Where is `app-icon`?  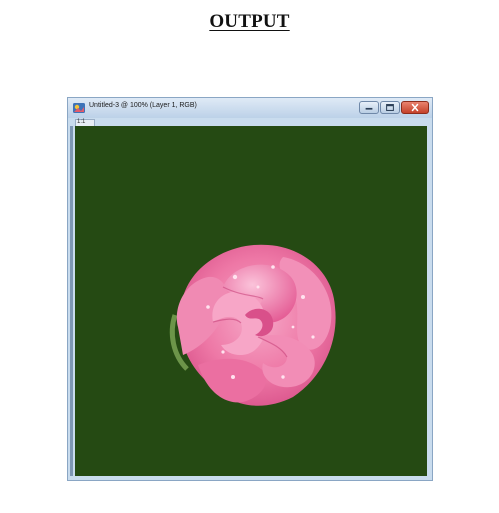
app-icon is located at coordinates (79, 108).